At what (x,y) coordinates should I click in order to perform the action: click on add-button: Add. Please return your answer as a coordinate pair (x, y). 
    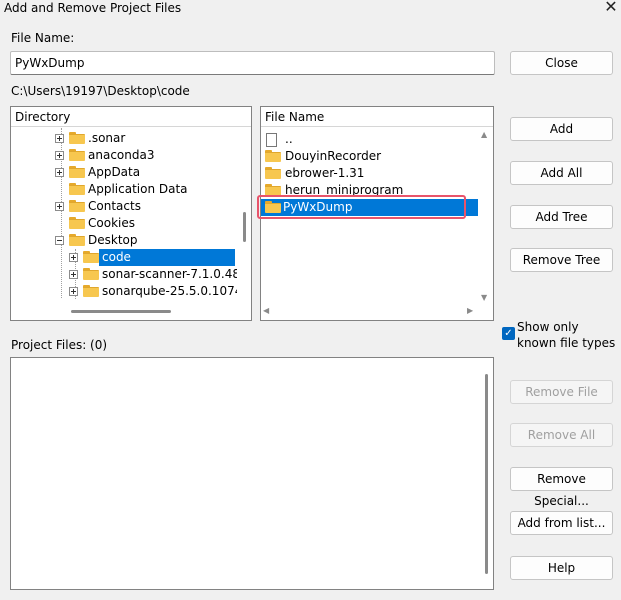
    Looking at the image, I should click on (561, 129).